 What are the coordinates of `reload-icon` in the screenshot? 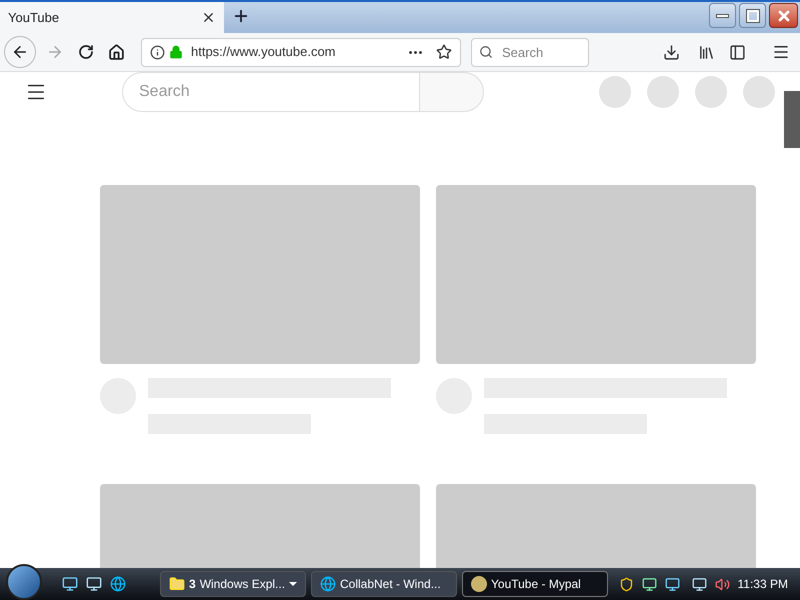 It's located at (86, 52).